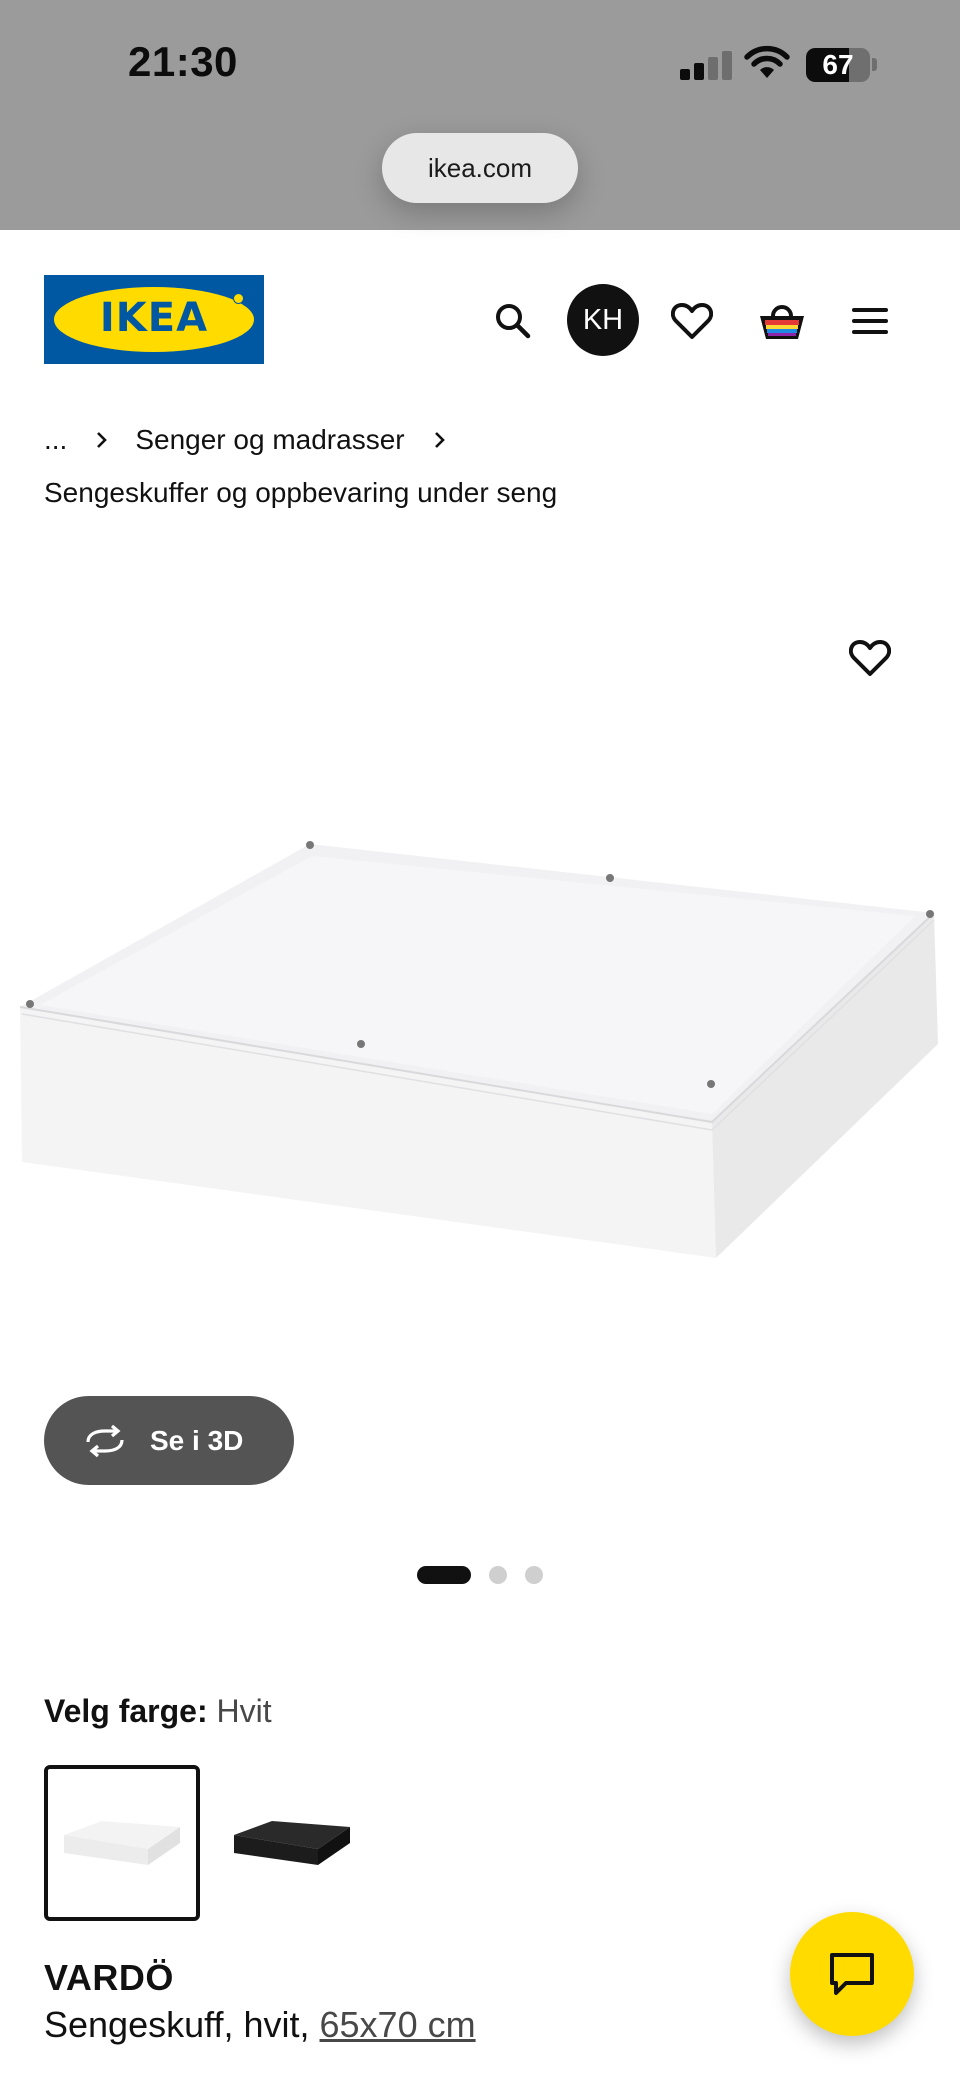 This screenshot has height=2081, width=960. Describe the element at coordinates (782, 321) in the screenshot. I see `shopping-basket-icon` at that location.